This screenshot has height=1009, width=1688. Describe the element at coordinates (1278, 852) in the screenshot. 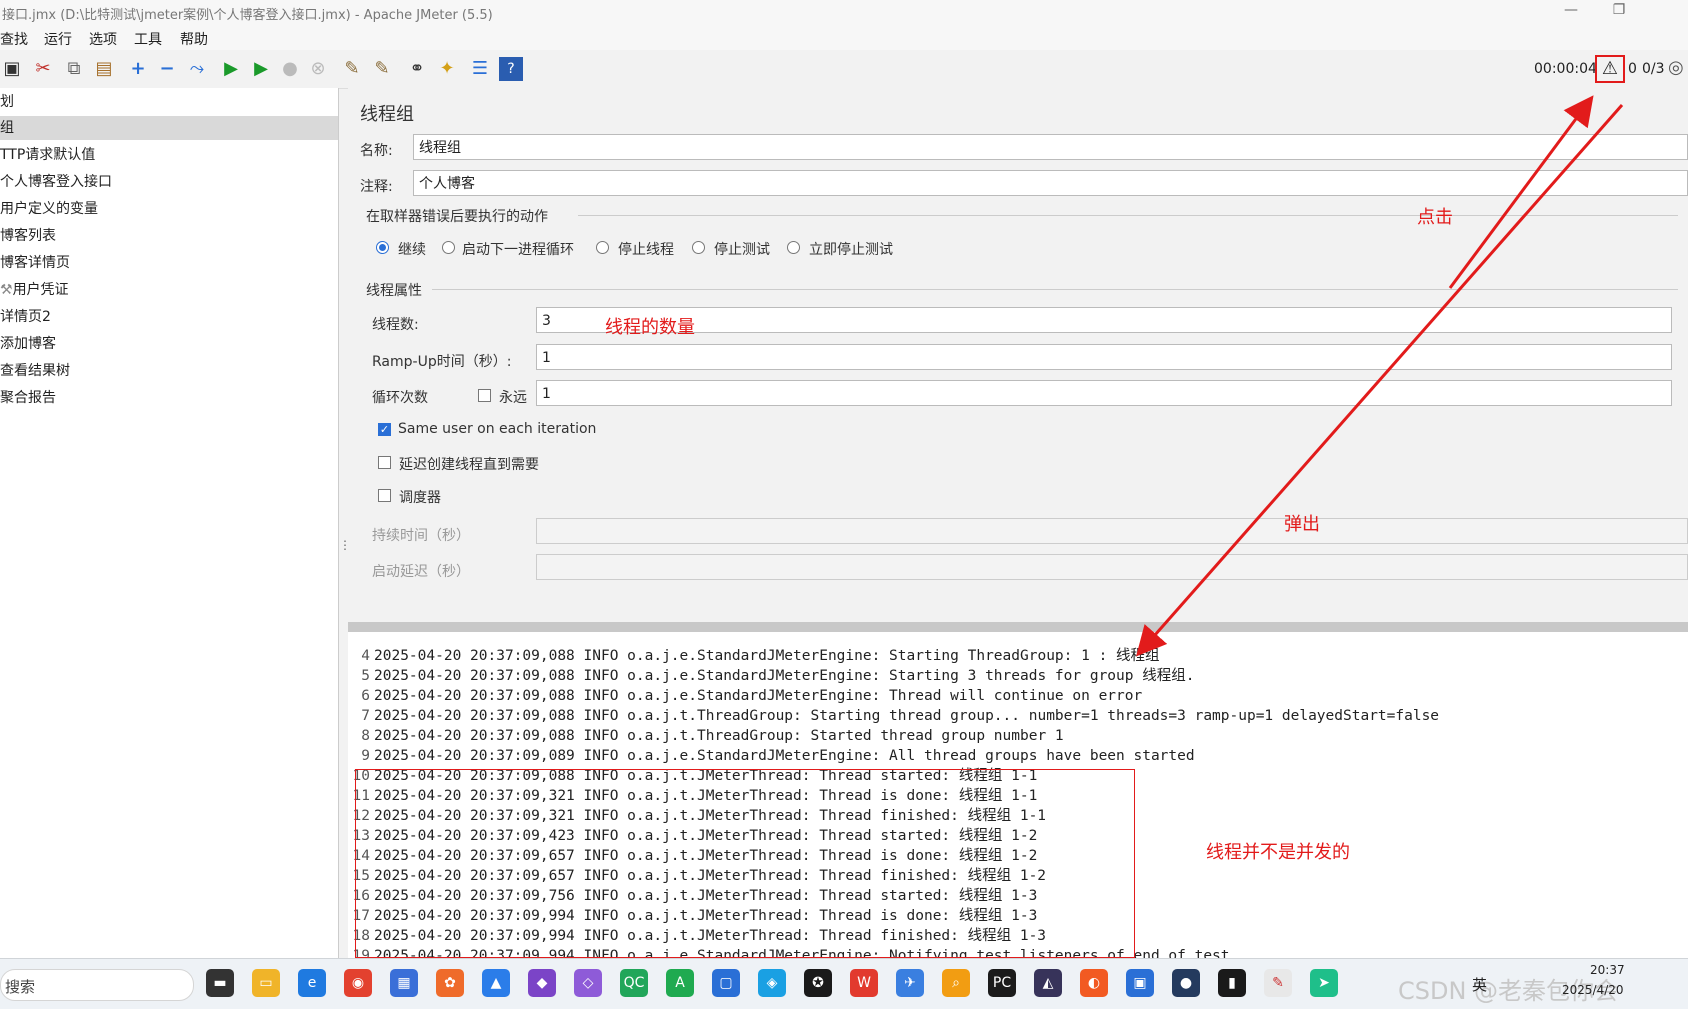

I see `annotation-not-concurrent: 线程并不是并发的` at that location.